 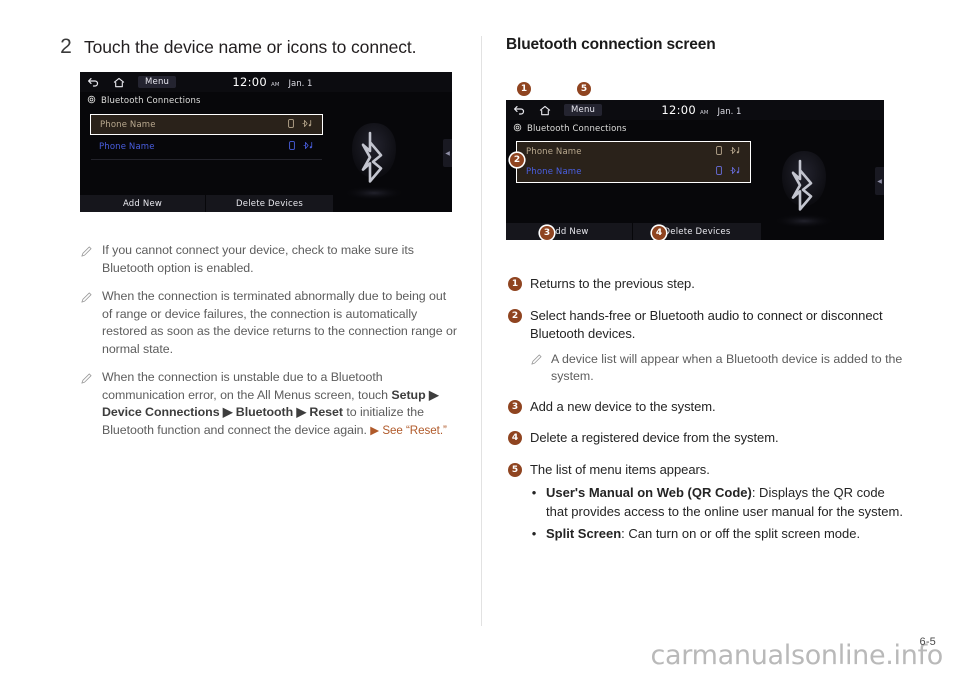 I want to click on device-list-highlight: Phone Name Phone Name, so click(x=633, y=162).